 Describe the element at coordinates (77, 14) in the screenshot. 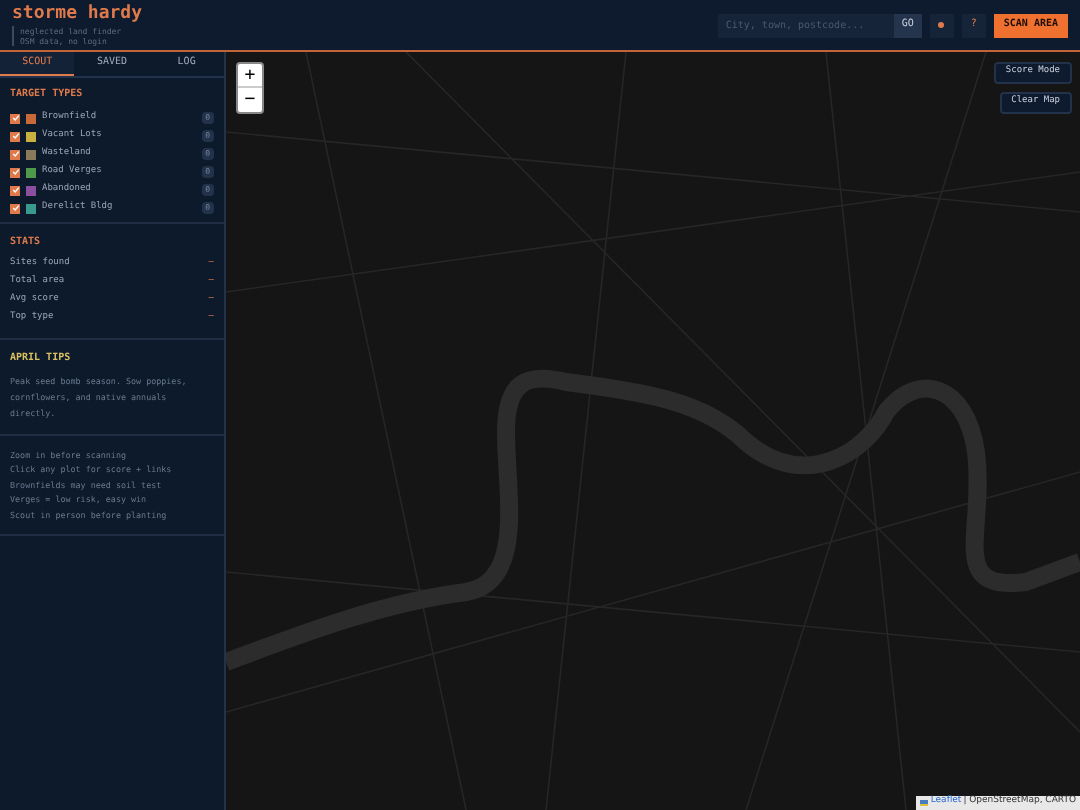

I see `app-title: storme hardy` at that location.